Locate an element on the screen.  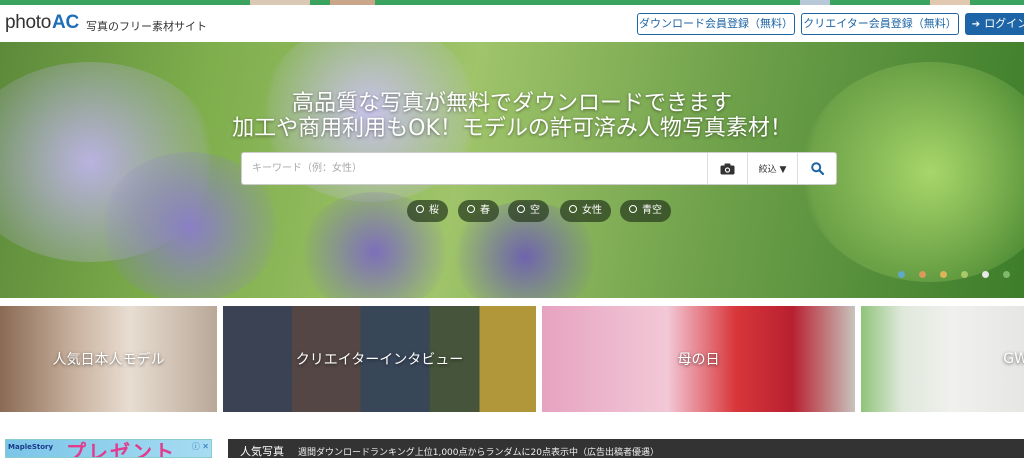
feature-tile-label: 母の日 is located at coordinates (698, 360).